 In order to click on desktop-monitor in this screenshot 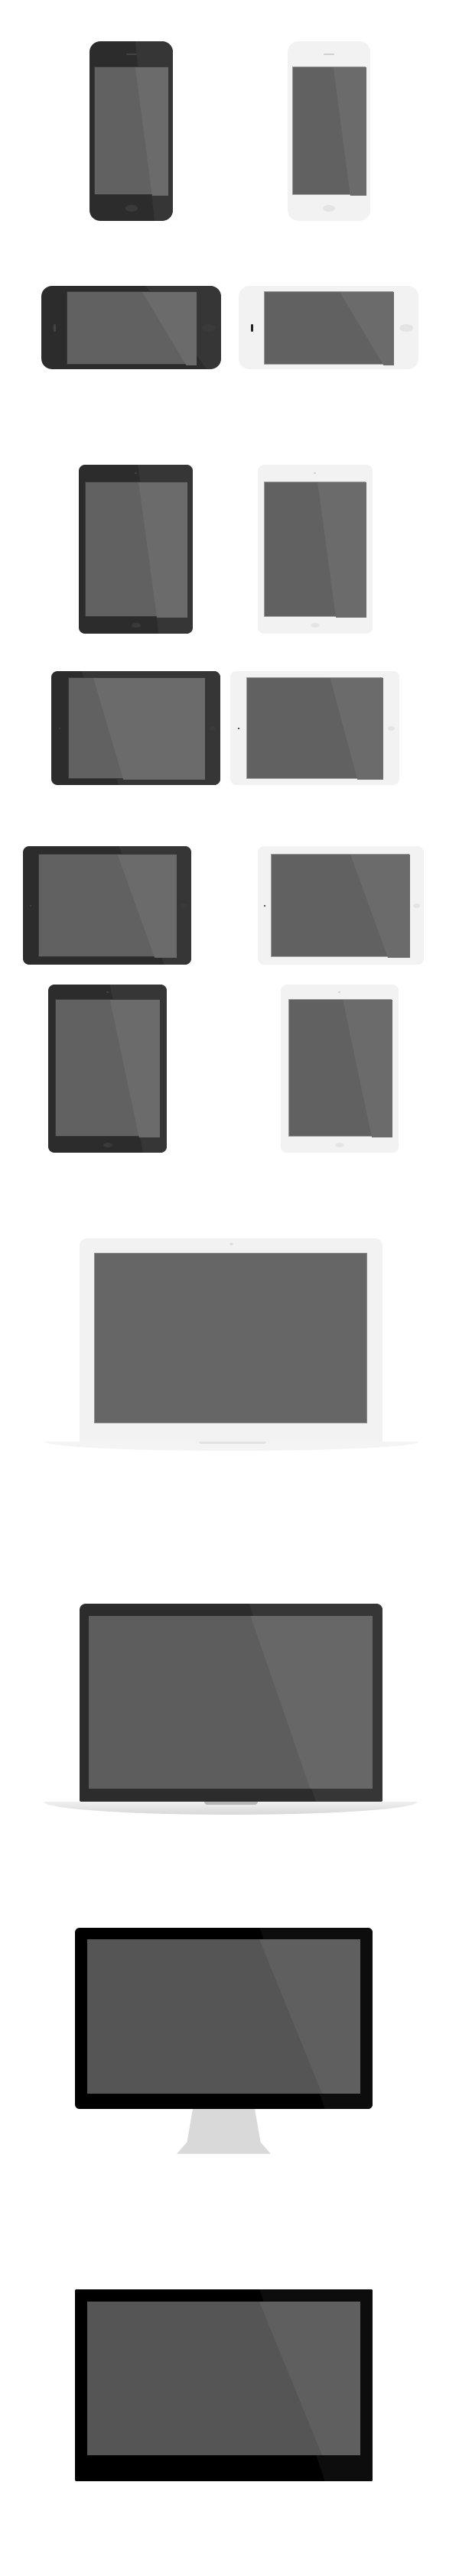, I will do `click(224, 2018)`.